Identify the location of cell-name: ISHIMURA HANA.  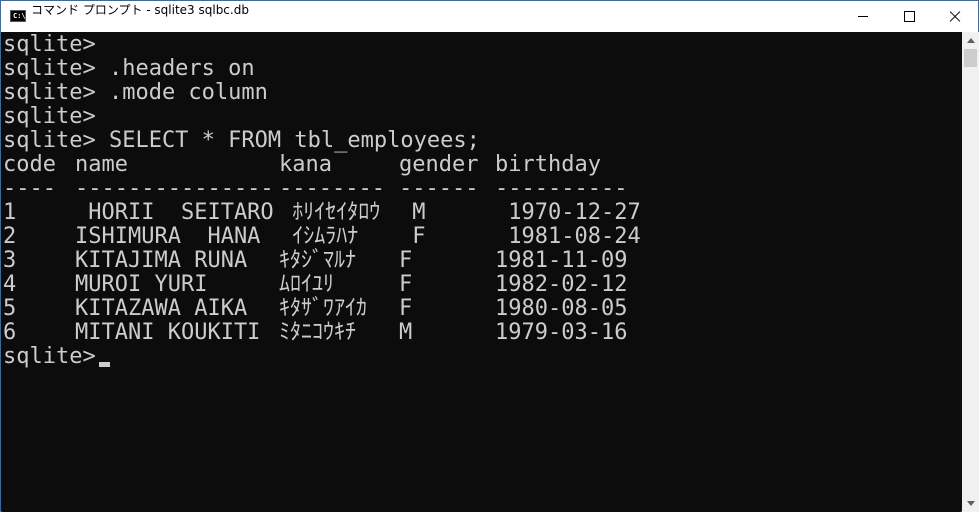
(168, 236).